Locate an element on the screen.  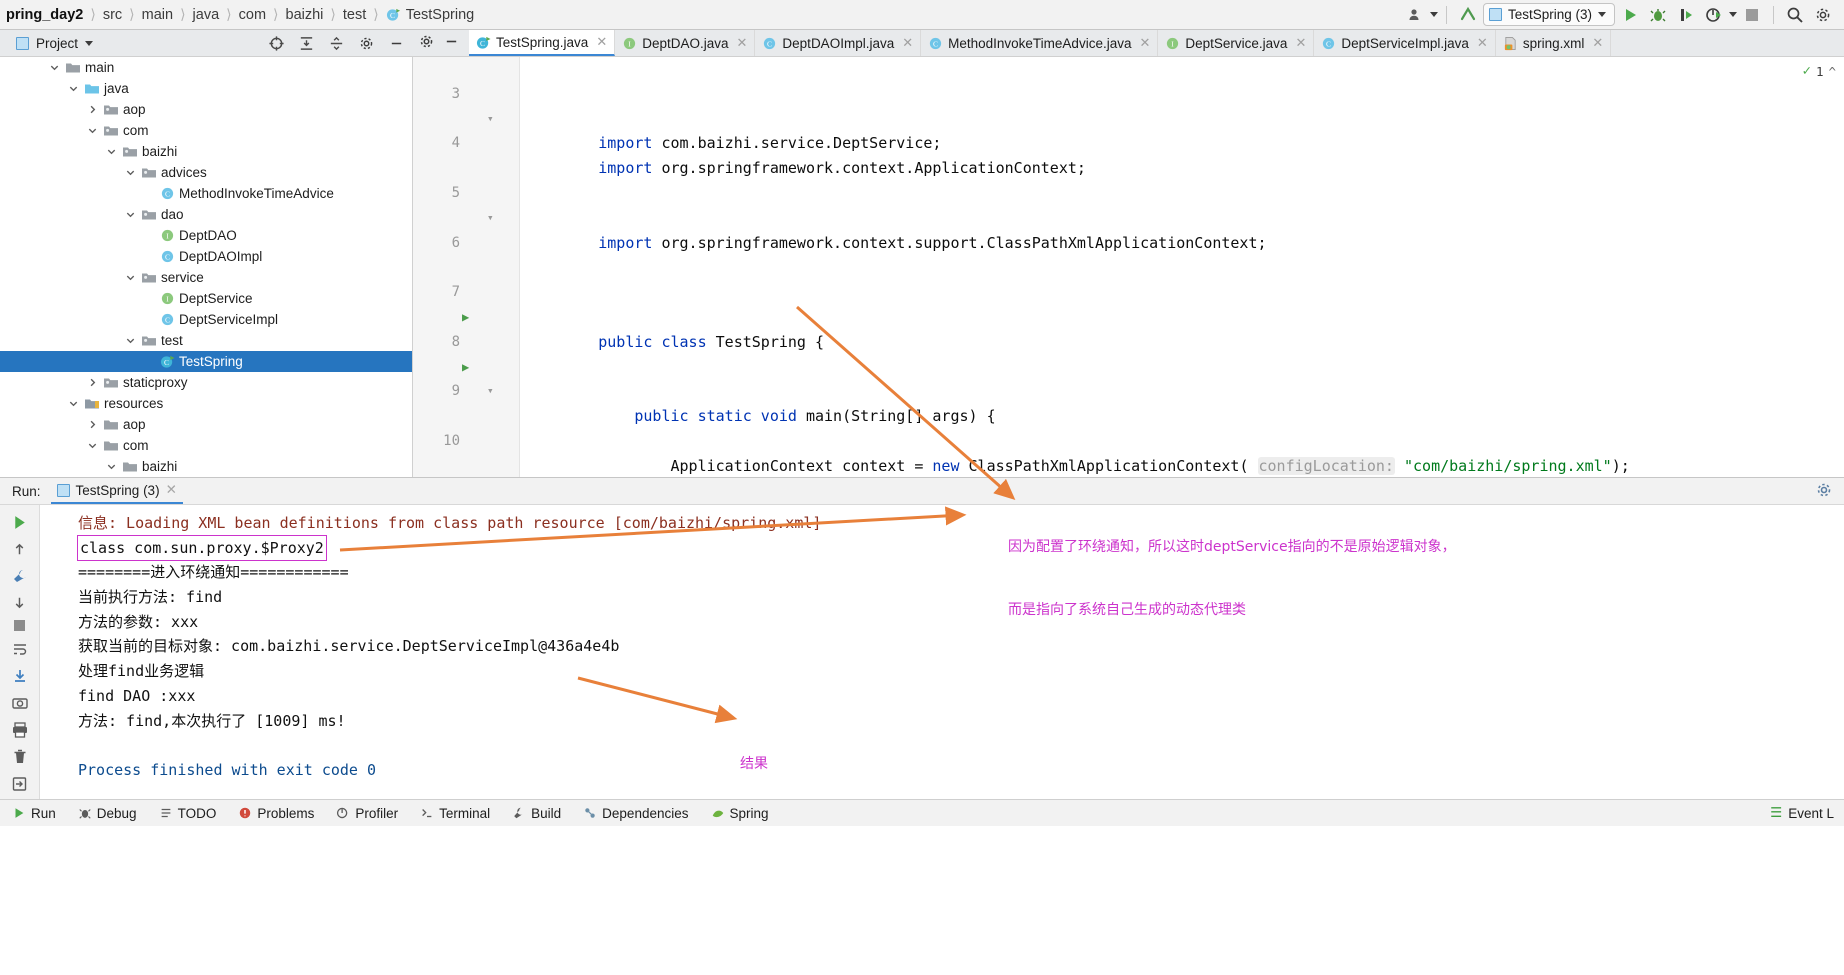
status-bar-item-dependencies: Dependencies is located at coordinates (636, 813).